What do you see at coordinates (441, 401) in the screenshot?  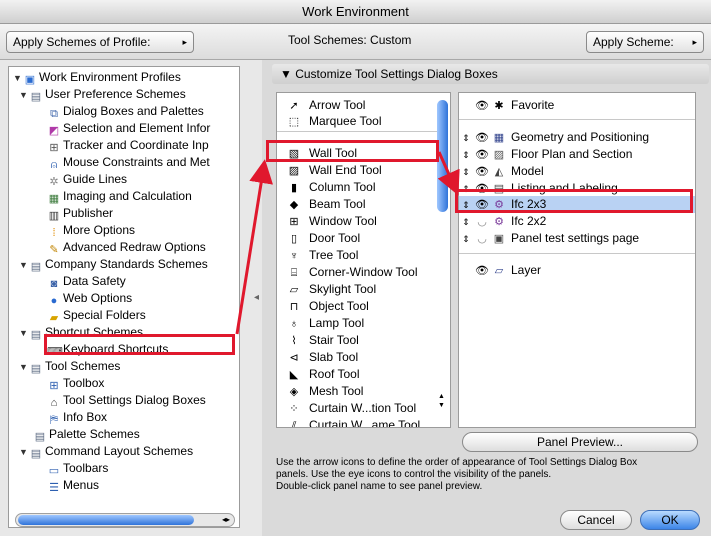 I see `scroll-arrows-icon: ▲ ▼` at bounding box center [441, 401].